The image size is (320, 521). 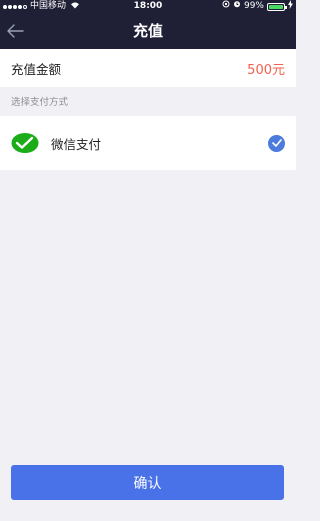 What do you see at coordinates (237, 6) in the screenshot?
I see `alarm-icon` at bounding box center [237, 6].